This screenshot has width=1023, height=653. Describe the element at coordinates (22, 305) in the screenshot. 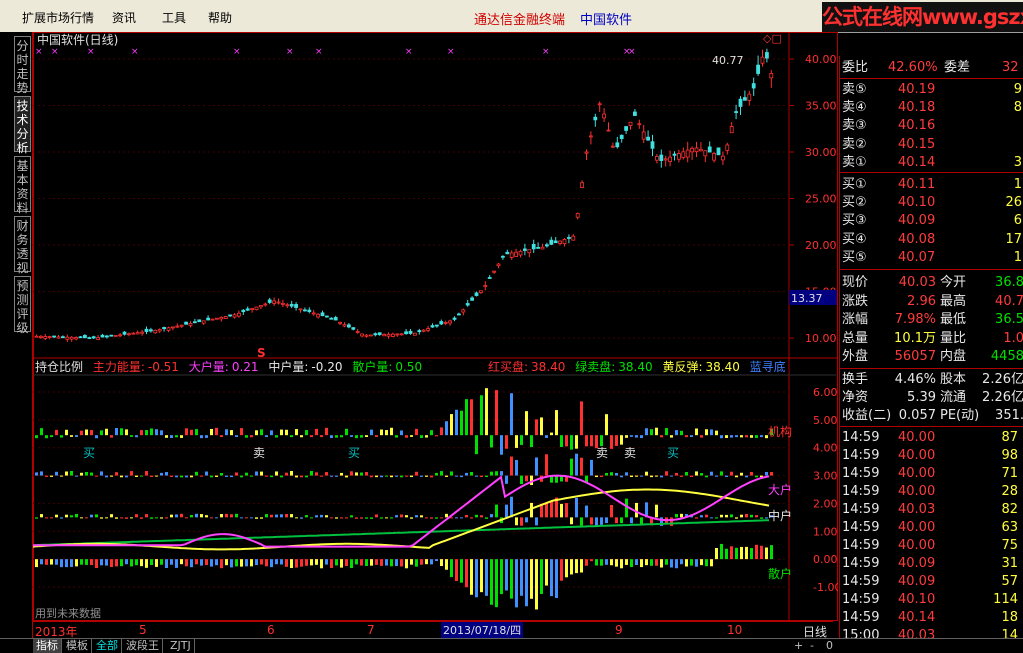

I see `tab-forecast: 预测评级` at that location.